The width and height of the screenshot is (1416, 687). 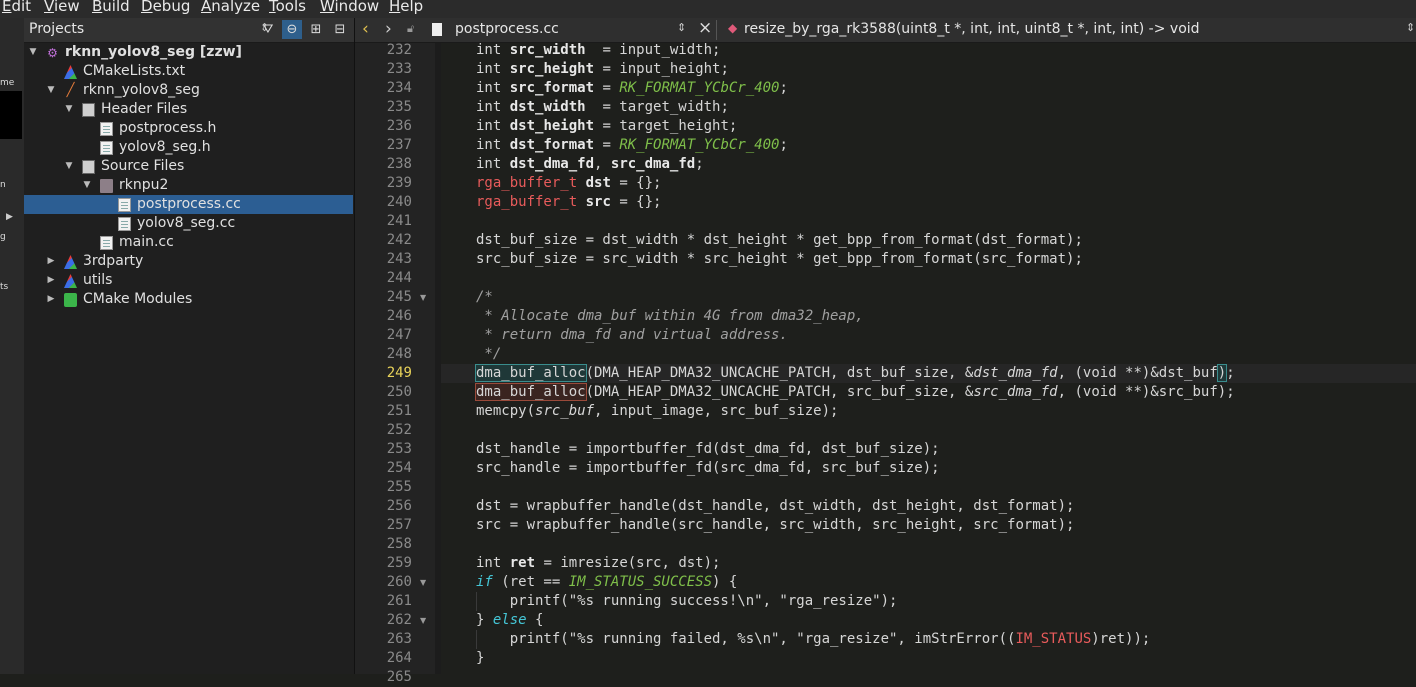 What do you see at coordinates (399, 316) in the screenshot?
I see `line-number: 246` at bounding box center [399, 316].